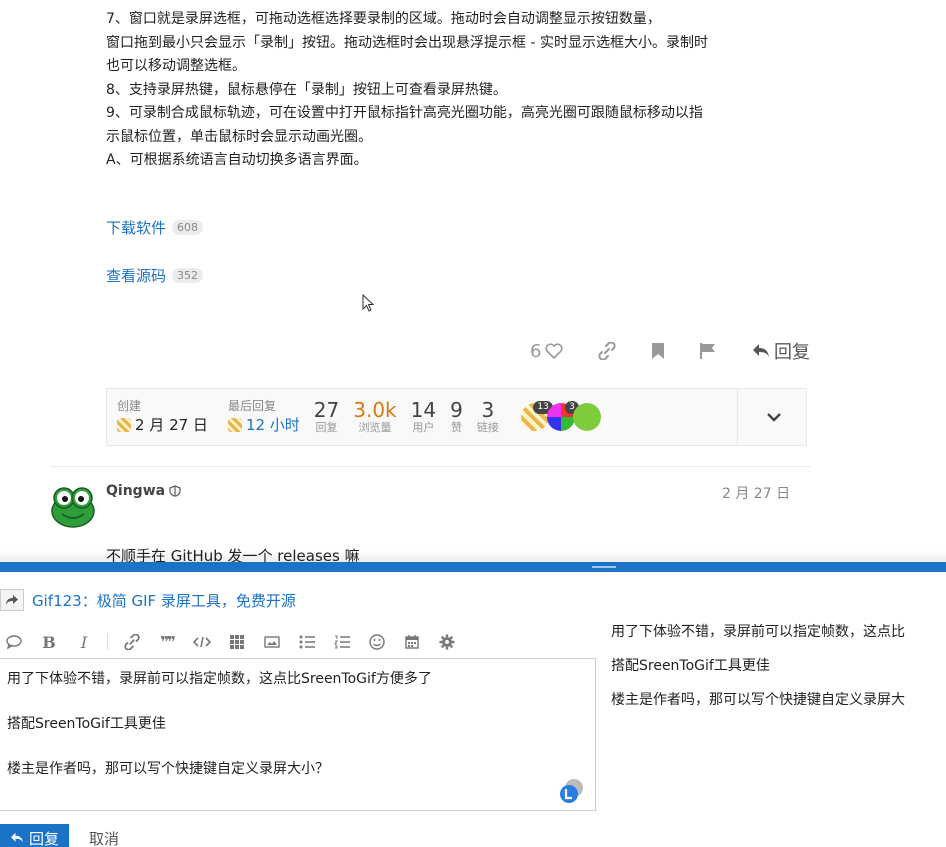 The image size is (946, 847). What do you see at coordinates (44, 838) in the screenshot?
I see `submit-label: 回复` at bounding box center [44, 838].